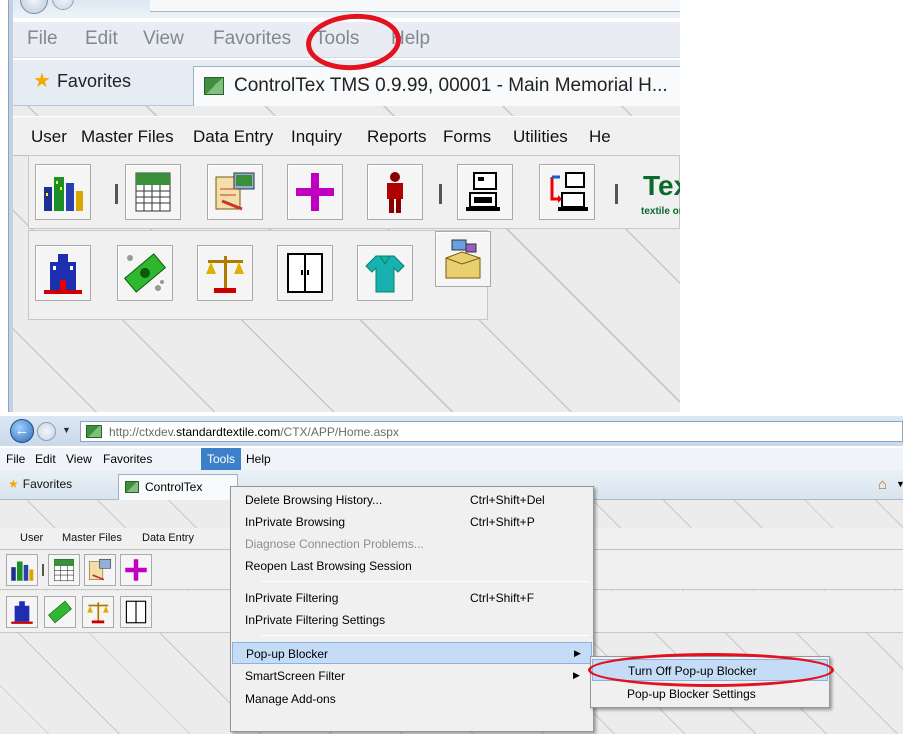 The width and height of the screenshot is (903, 734). What do you see at coordinates (412, 522) in the screenshot?
I see `menu-item-inprivate-browsing: InPrivate Browsing Ctrl+Shift+P` at bounding box center [412, 522].